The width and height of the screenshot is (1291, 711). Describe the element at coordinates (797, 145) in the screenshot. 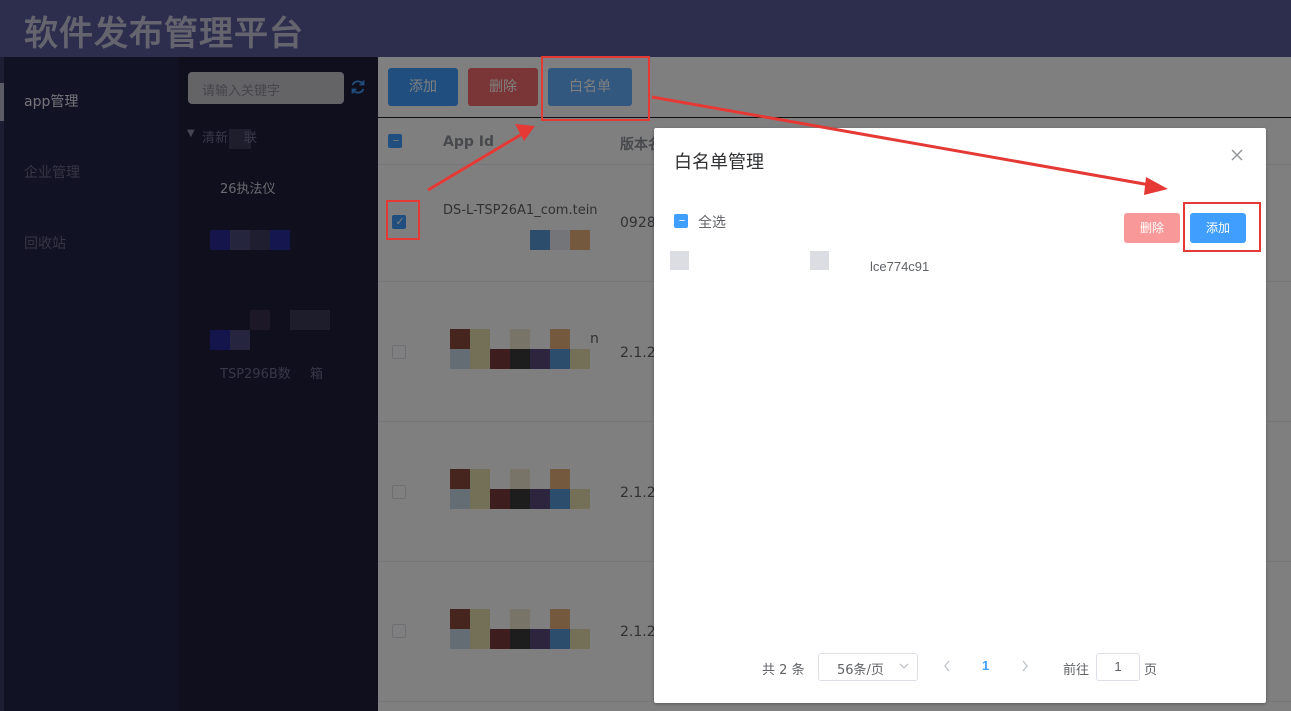

I see `annotation-arrows` at that location.